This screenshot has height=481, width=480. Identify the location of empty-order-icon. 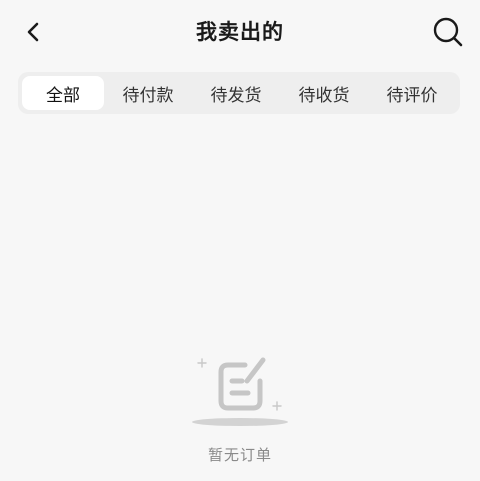
(240, 391).